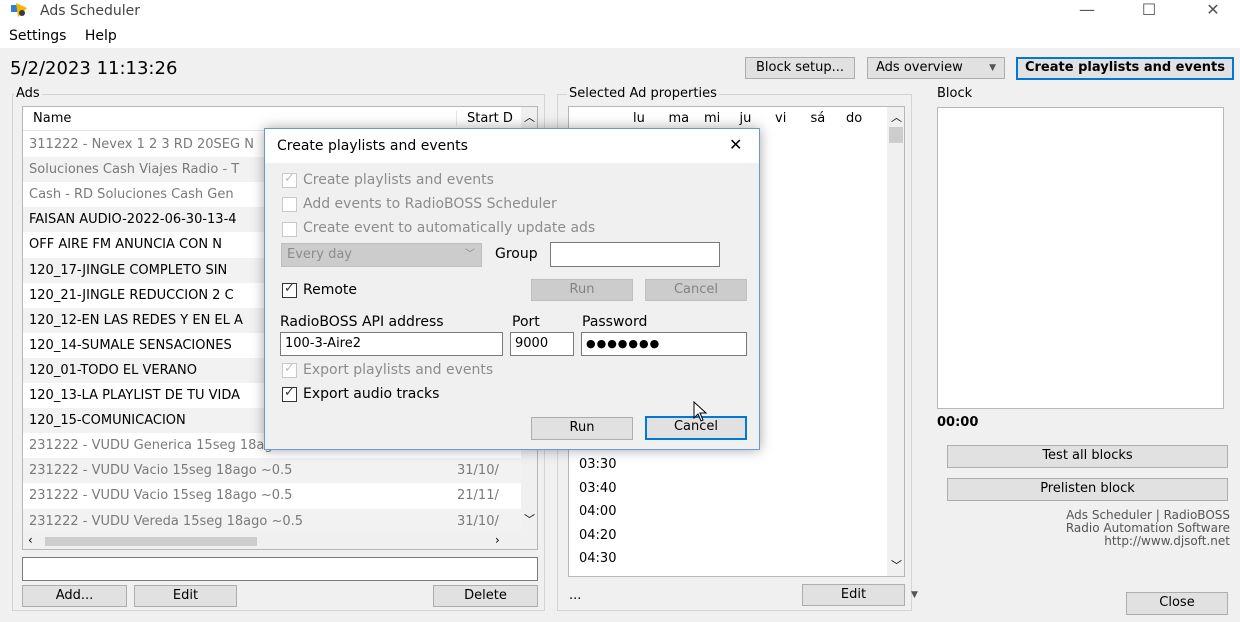 The width and height of the screenshot is (1240, 622). I want to click on day-header: ma, so click(679, 118).